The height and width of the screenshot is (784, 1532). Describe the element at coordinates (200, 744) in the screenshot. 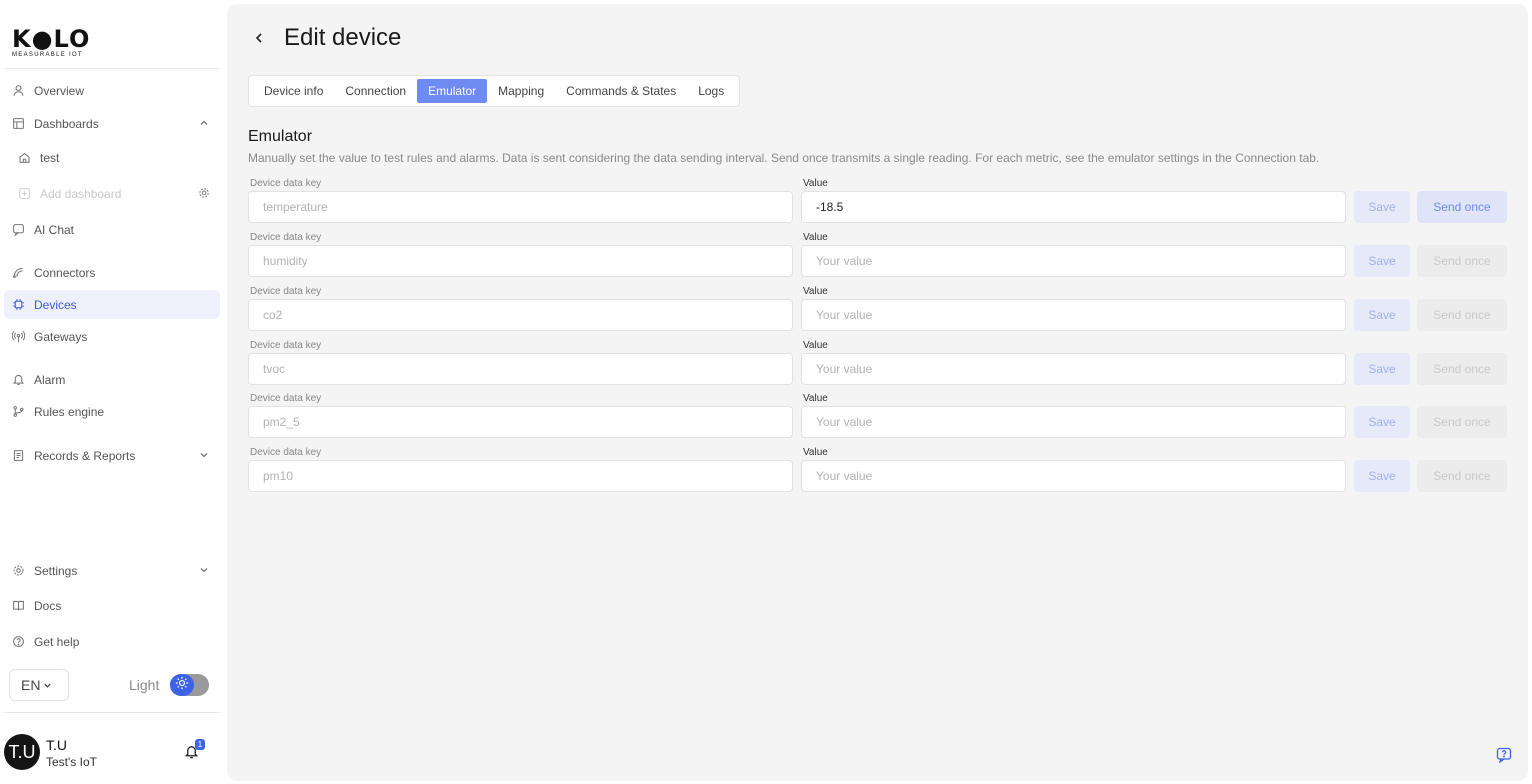

I see `notification-badge: 1` at that location.